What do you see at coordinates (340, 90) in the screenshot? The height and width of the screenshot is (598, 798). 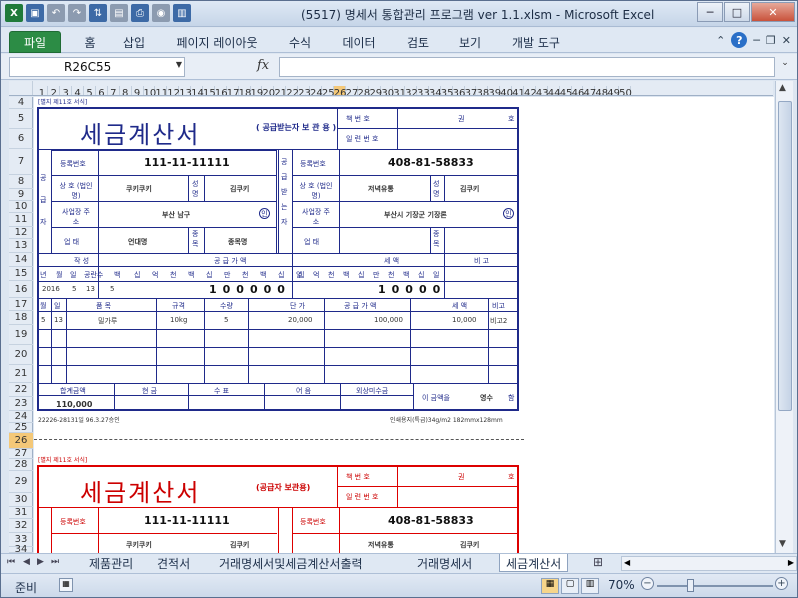 I see `column-header: 26` at bounding box center [340, 90].